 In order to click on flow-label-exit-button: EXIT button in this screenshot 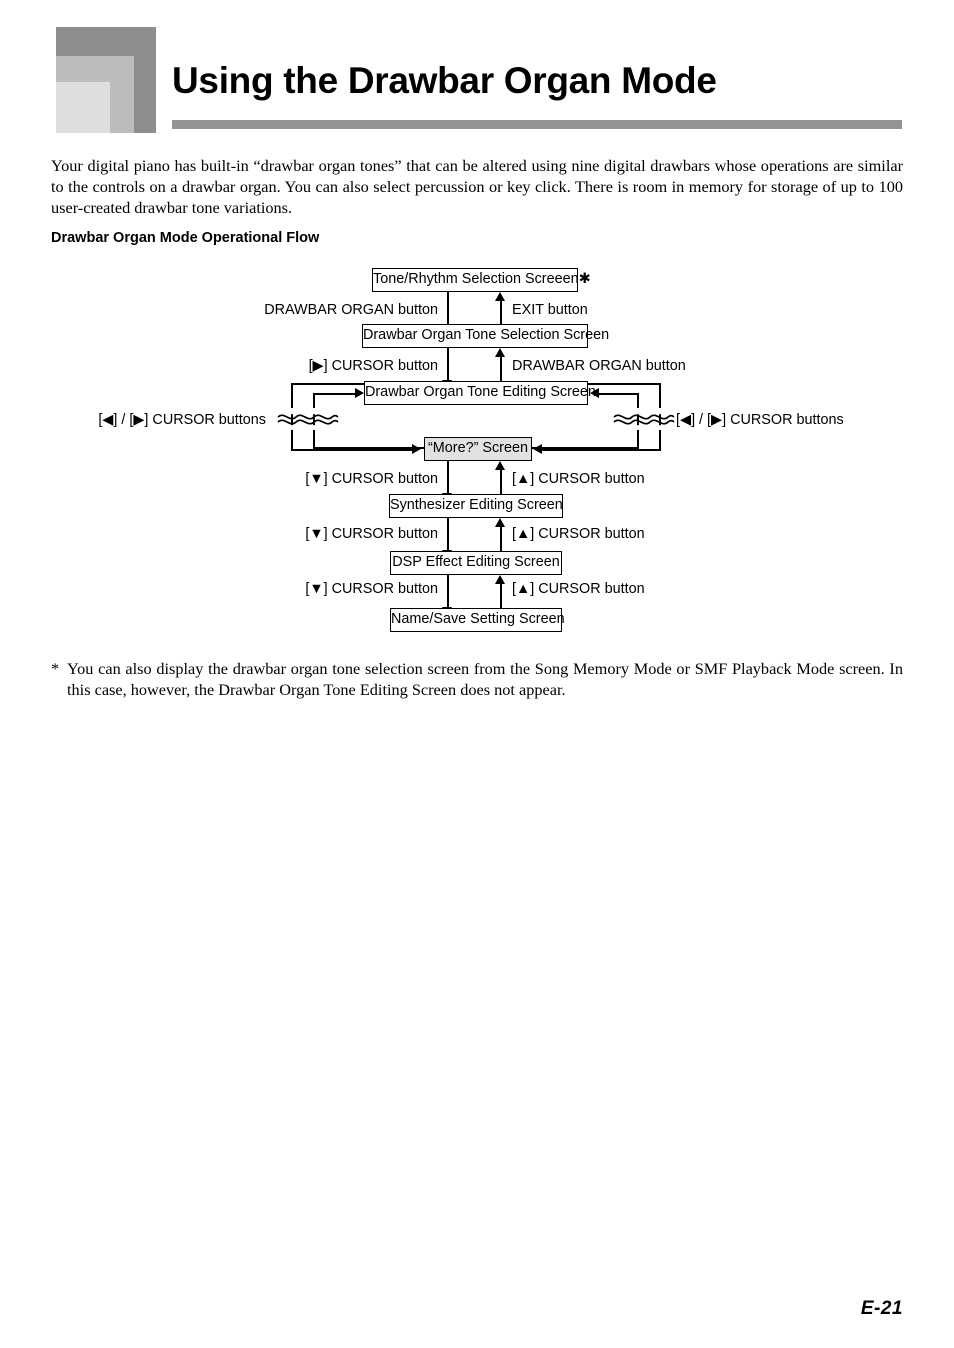, I will do `click(550, 310)`.